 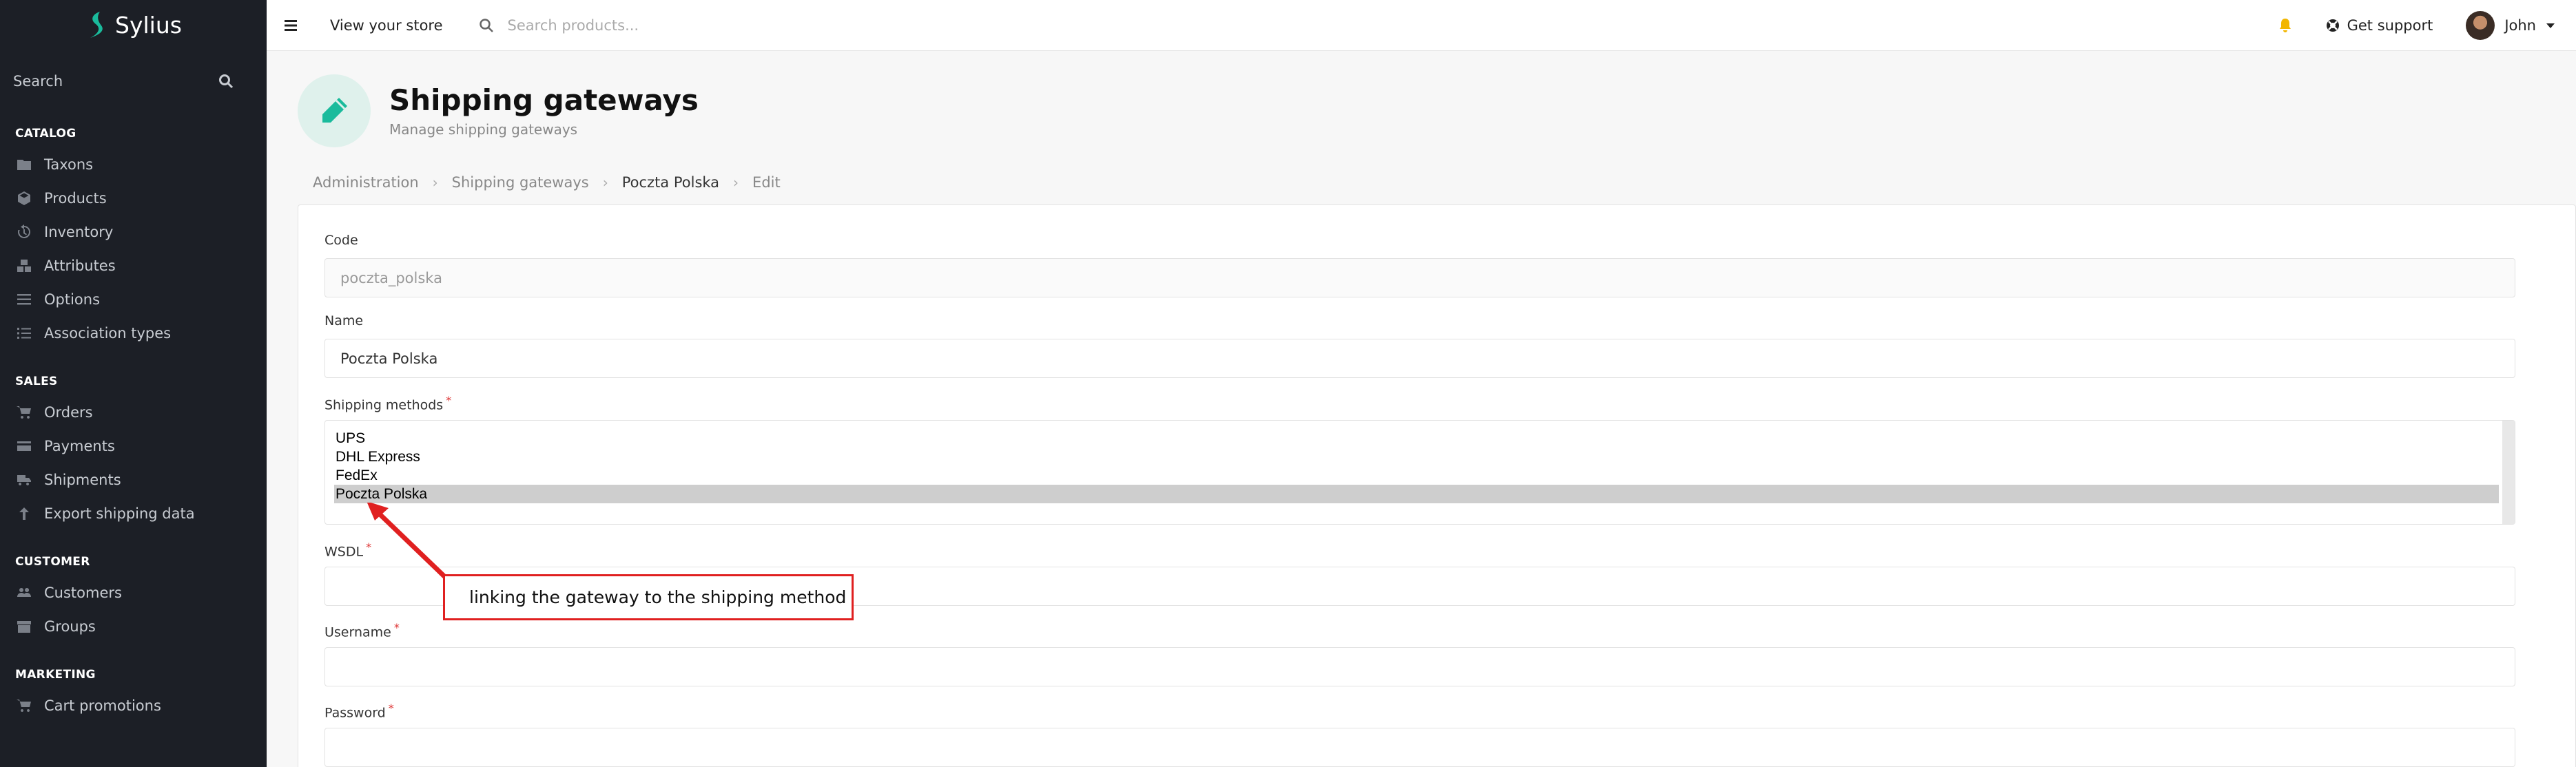 I want to click on app-name: Sylius, so click(x=148, y=25).